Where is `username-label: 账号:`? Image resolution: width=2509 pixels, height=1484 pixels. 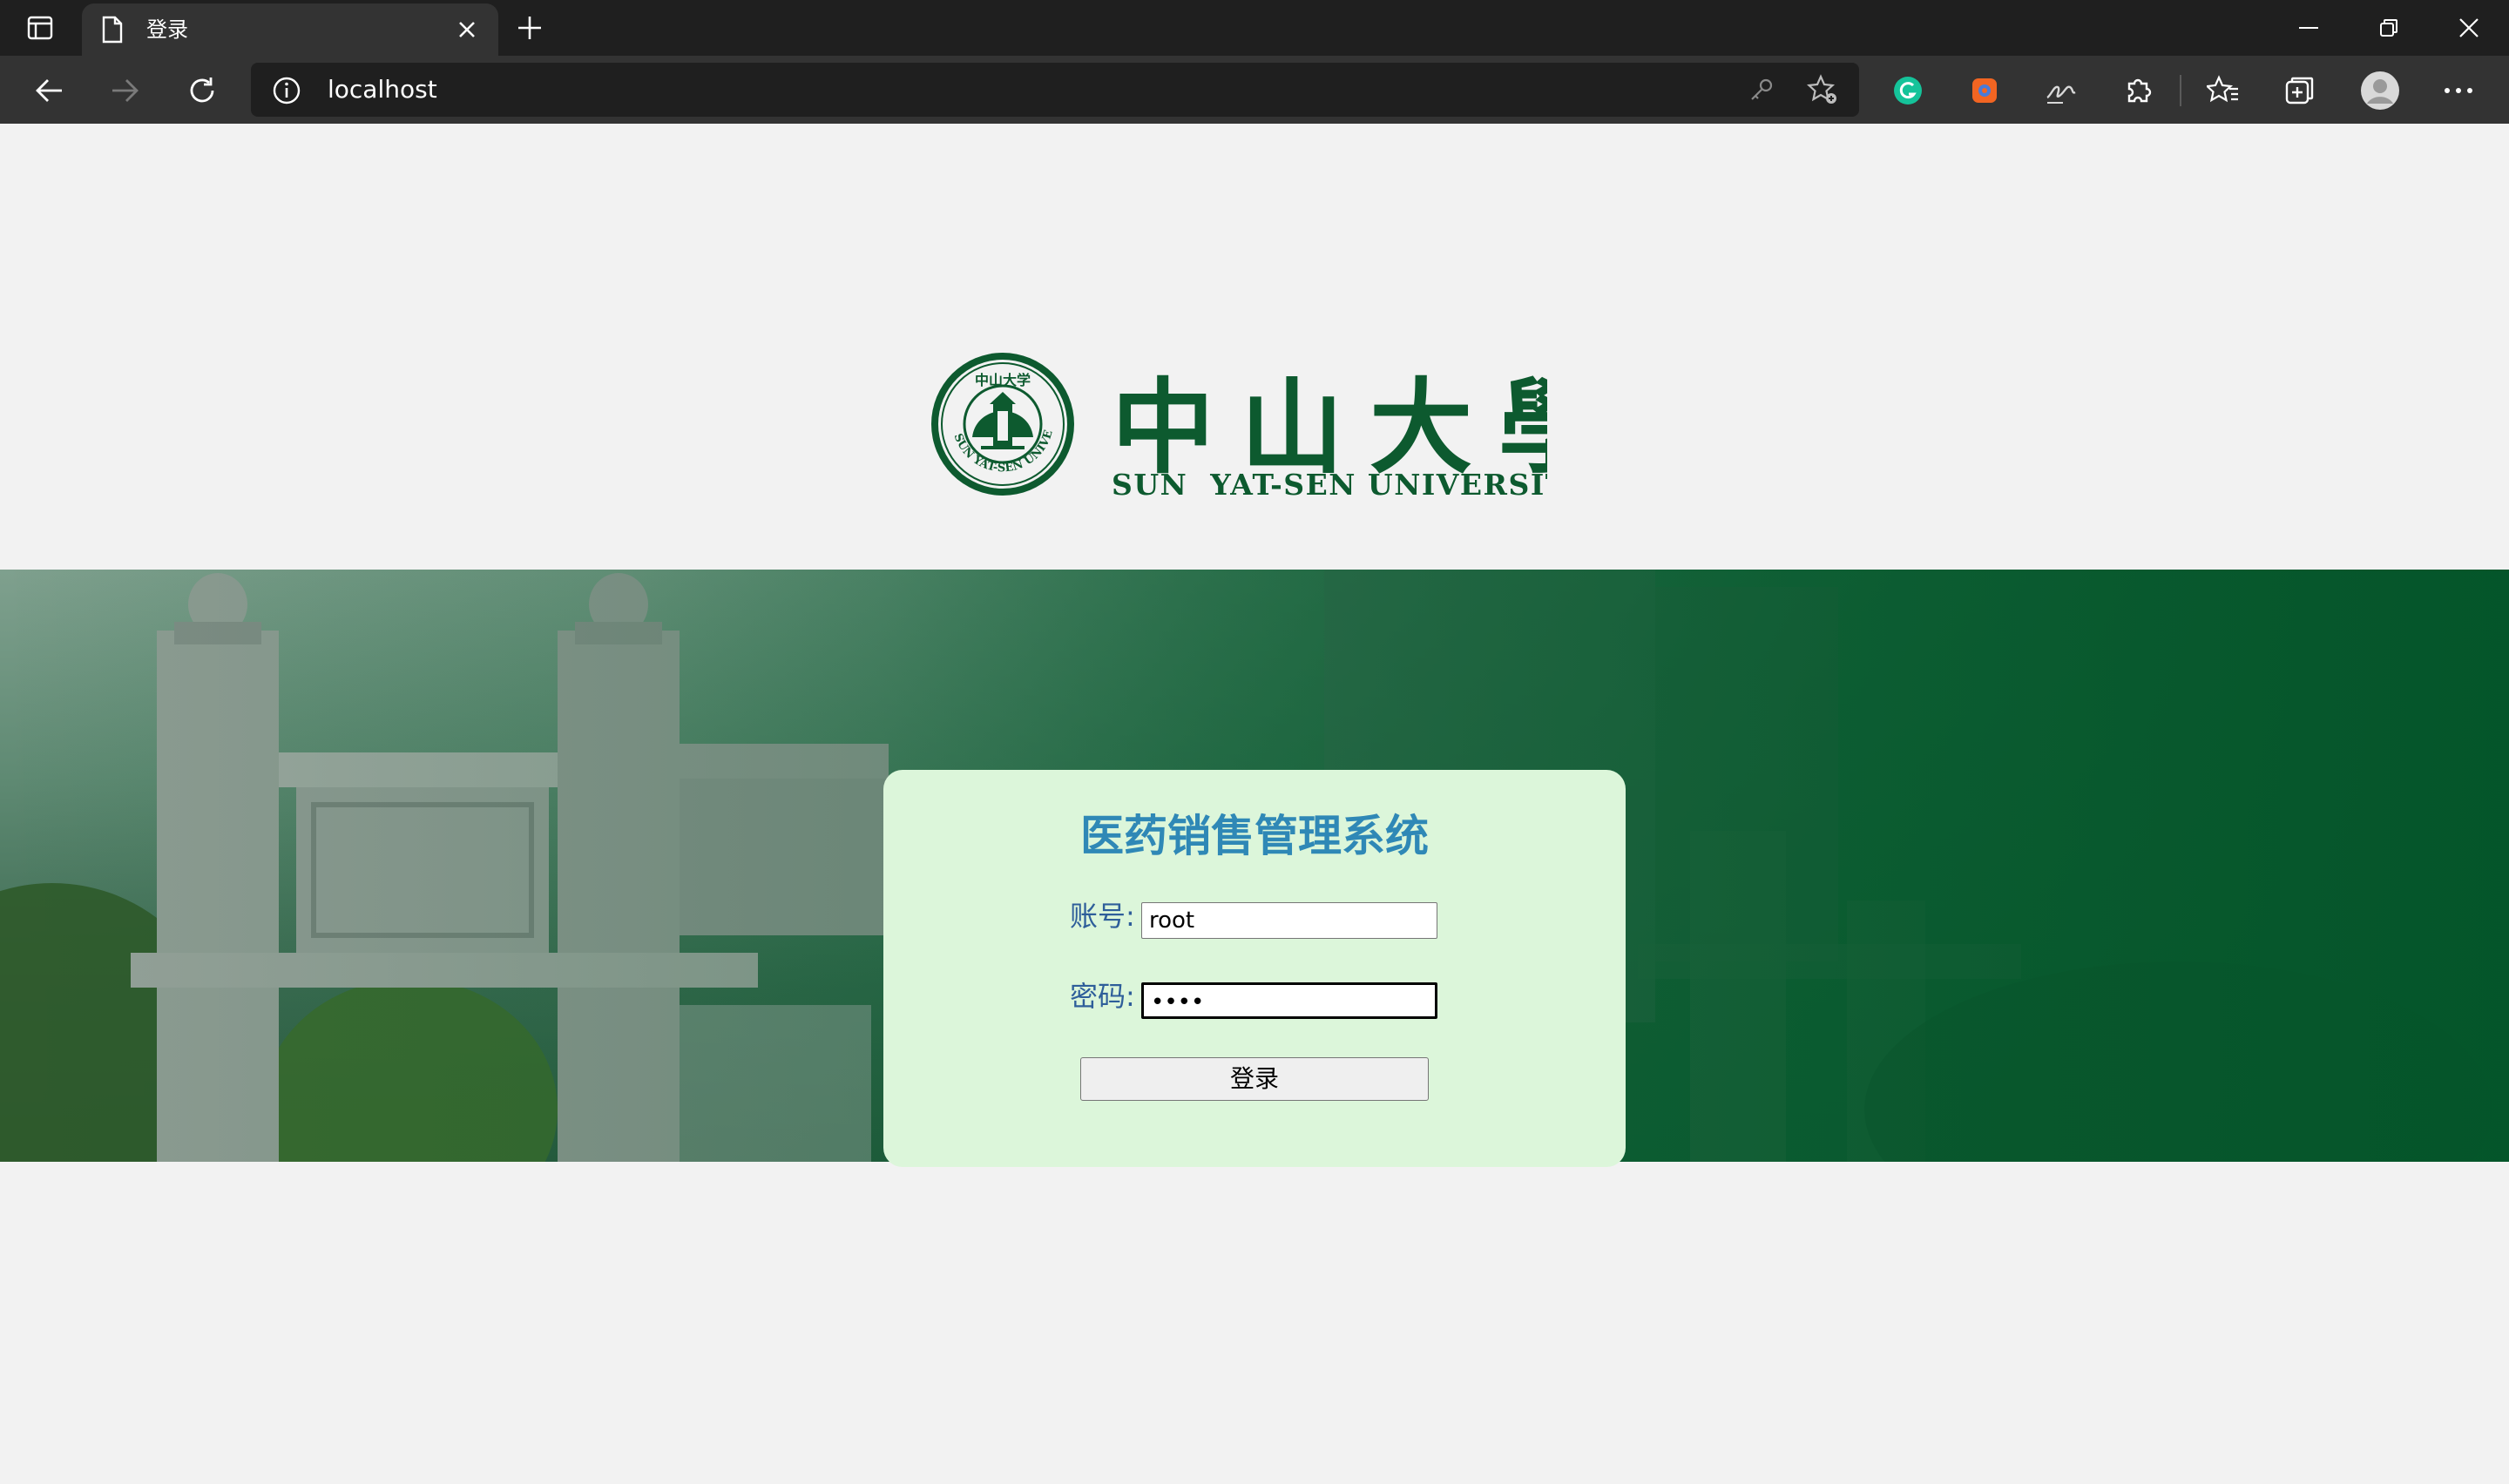 username-label: 账号: is located at coordinates (1102, 917).